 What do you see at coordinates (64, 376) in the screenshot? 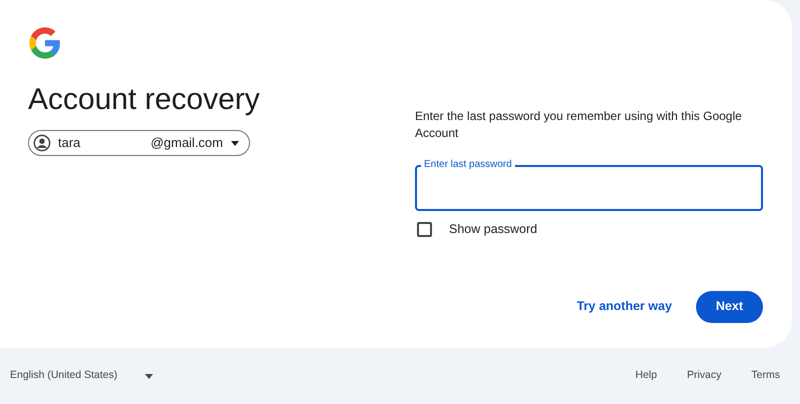
I see `language-selector: English (United States)` at bounding box center [64, 376].